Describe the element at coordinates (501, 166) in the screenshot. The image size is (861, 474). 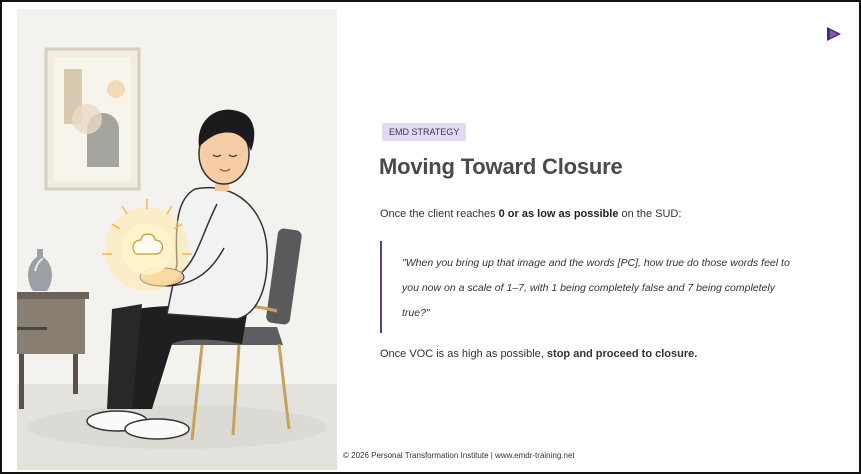
I see `slide-title: Moving Toward Closure` at that location.